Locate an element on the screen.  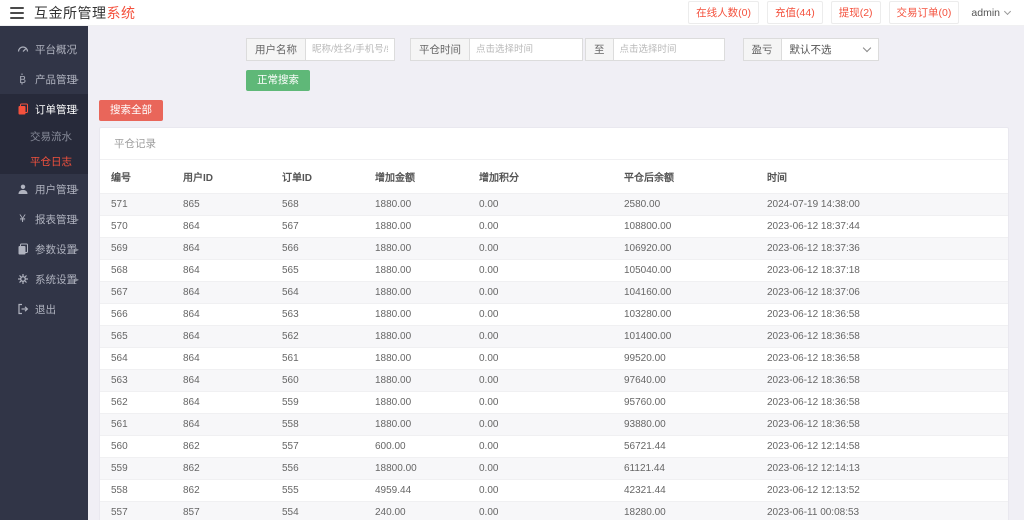
sidebar-item-user-management: 用户管理 ▸ is located at coordinates (44, 189).